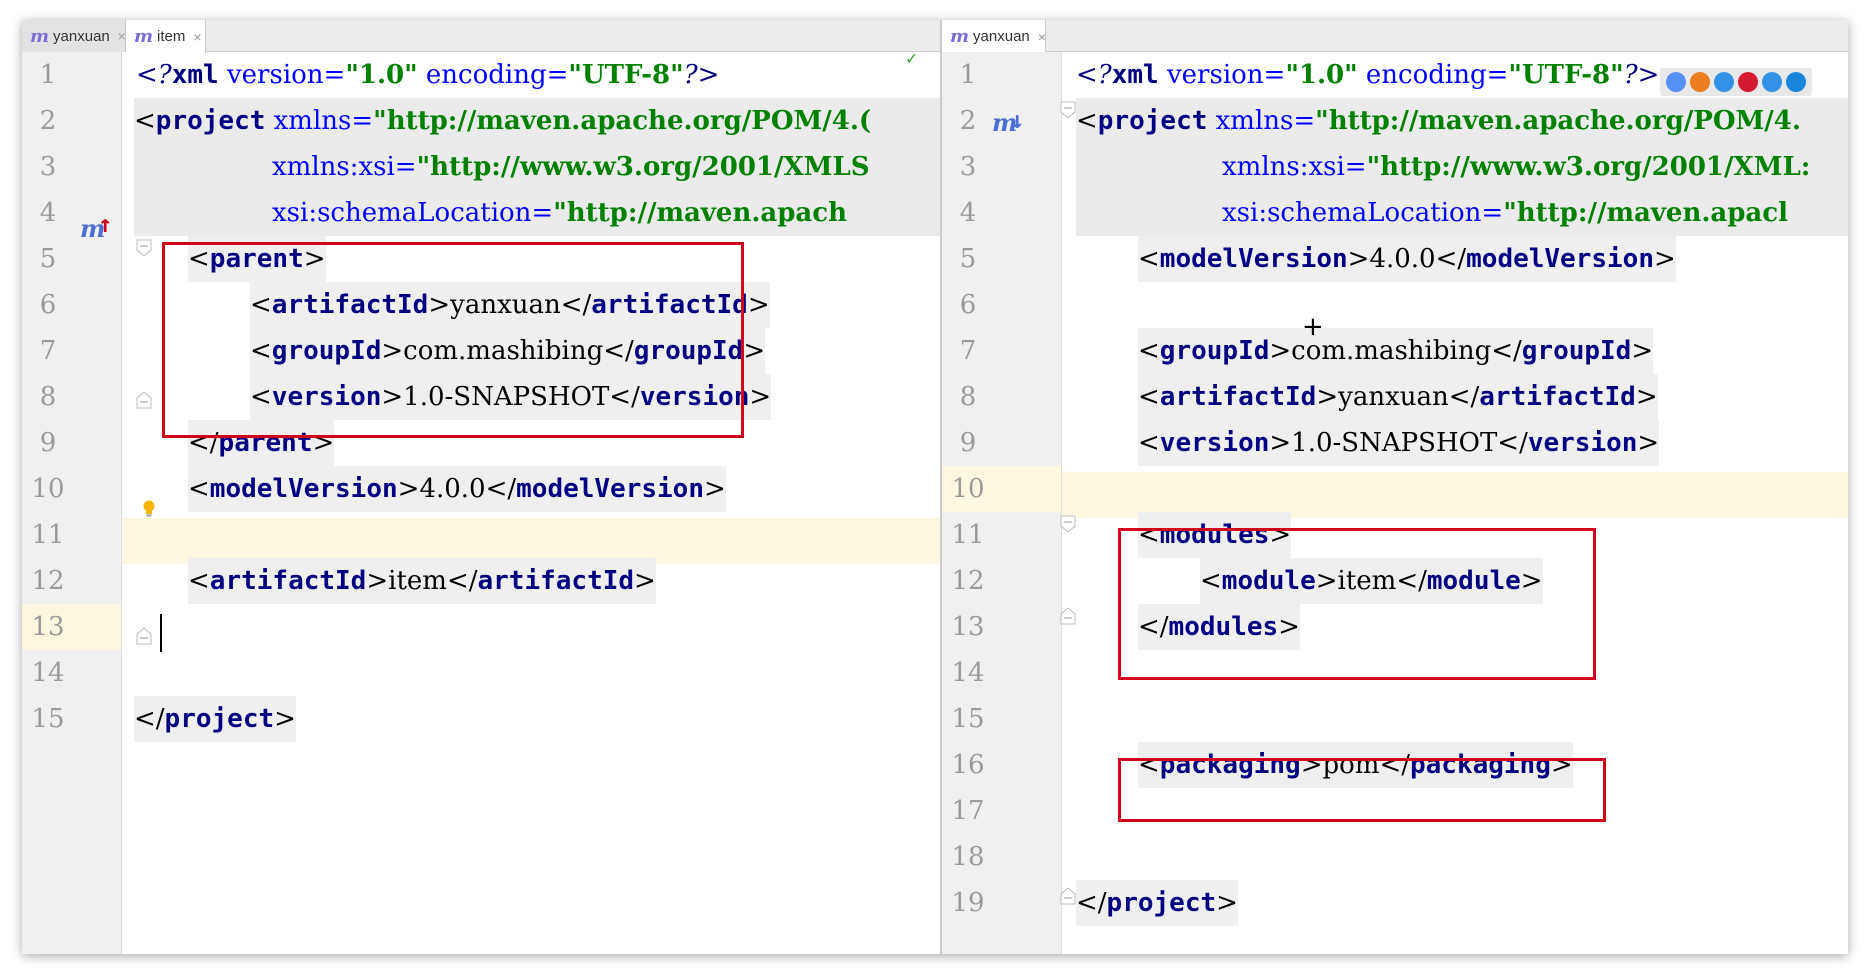 The width and height of the screenshot is (1868, 974). Describe the element at coordinates (1017, 120) in the screenshot. I see `arrow-down-icon: ↓` at that location.